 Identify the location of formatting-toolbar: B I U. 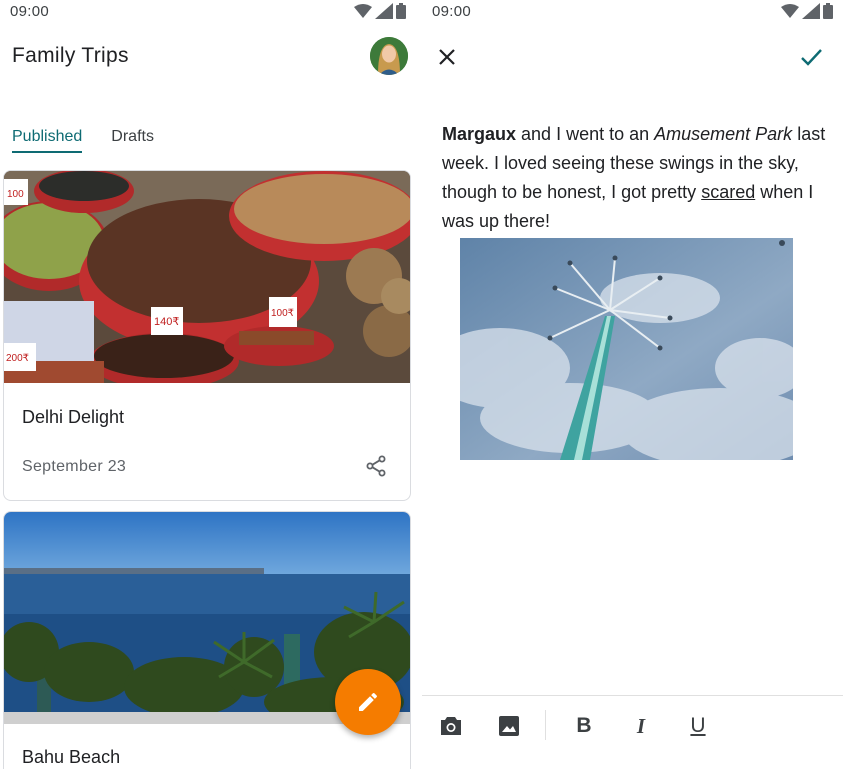
(632, 732).